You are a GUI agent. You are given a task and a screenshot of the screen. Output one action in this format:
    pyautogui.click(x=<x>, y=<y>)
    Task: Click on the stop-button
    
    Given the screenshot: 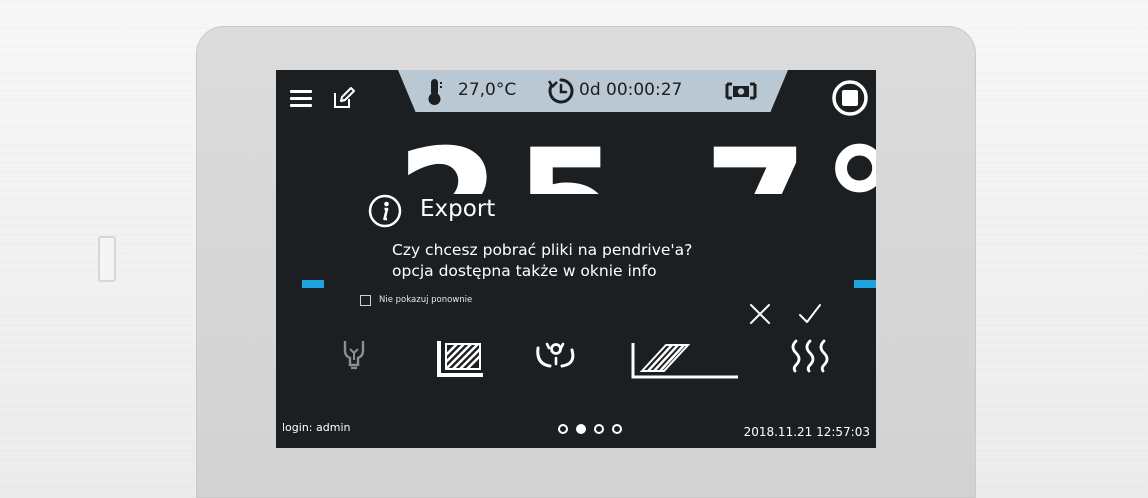 What is the action you would take?
    pyautogui.click(x=850, y=98)
    